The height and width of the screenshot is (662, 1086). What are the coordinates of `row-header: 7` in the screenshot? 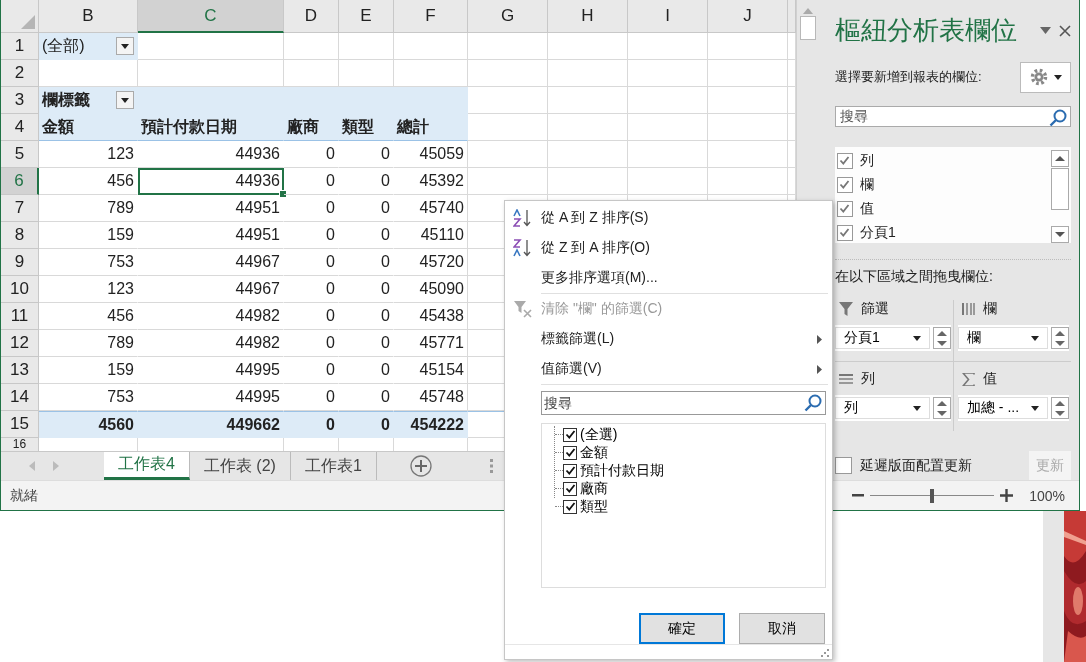 It's located at (20, 208).